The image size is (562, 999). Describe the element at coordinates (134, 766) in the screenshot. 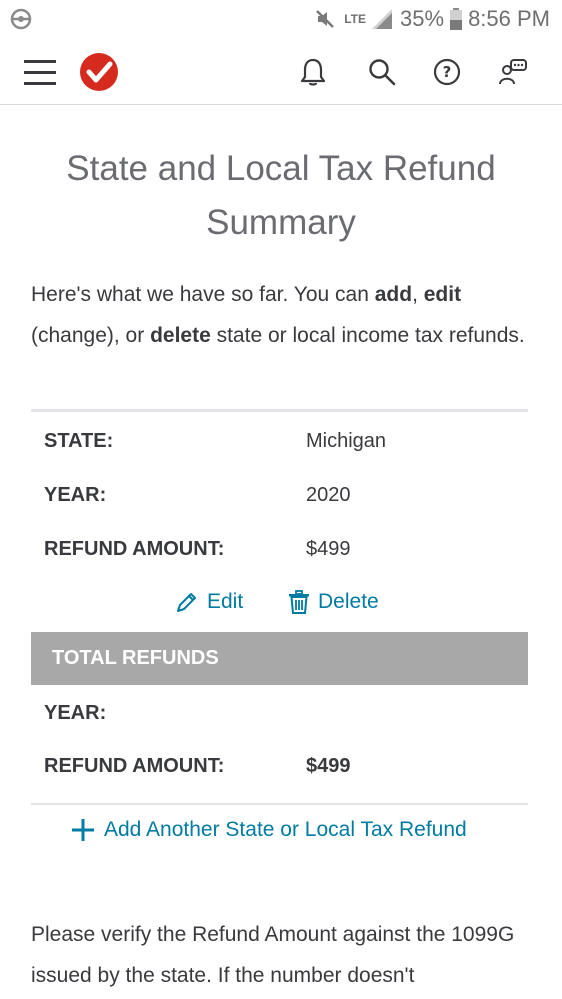

I see `total-amount-label: REFUND AMOUNT:` at that location.